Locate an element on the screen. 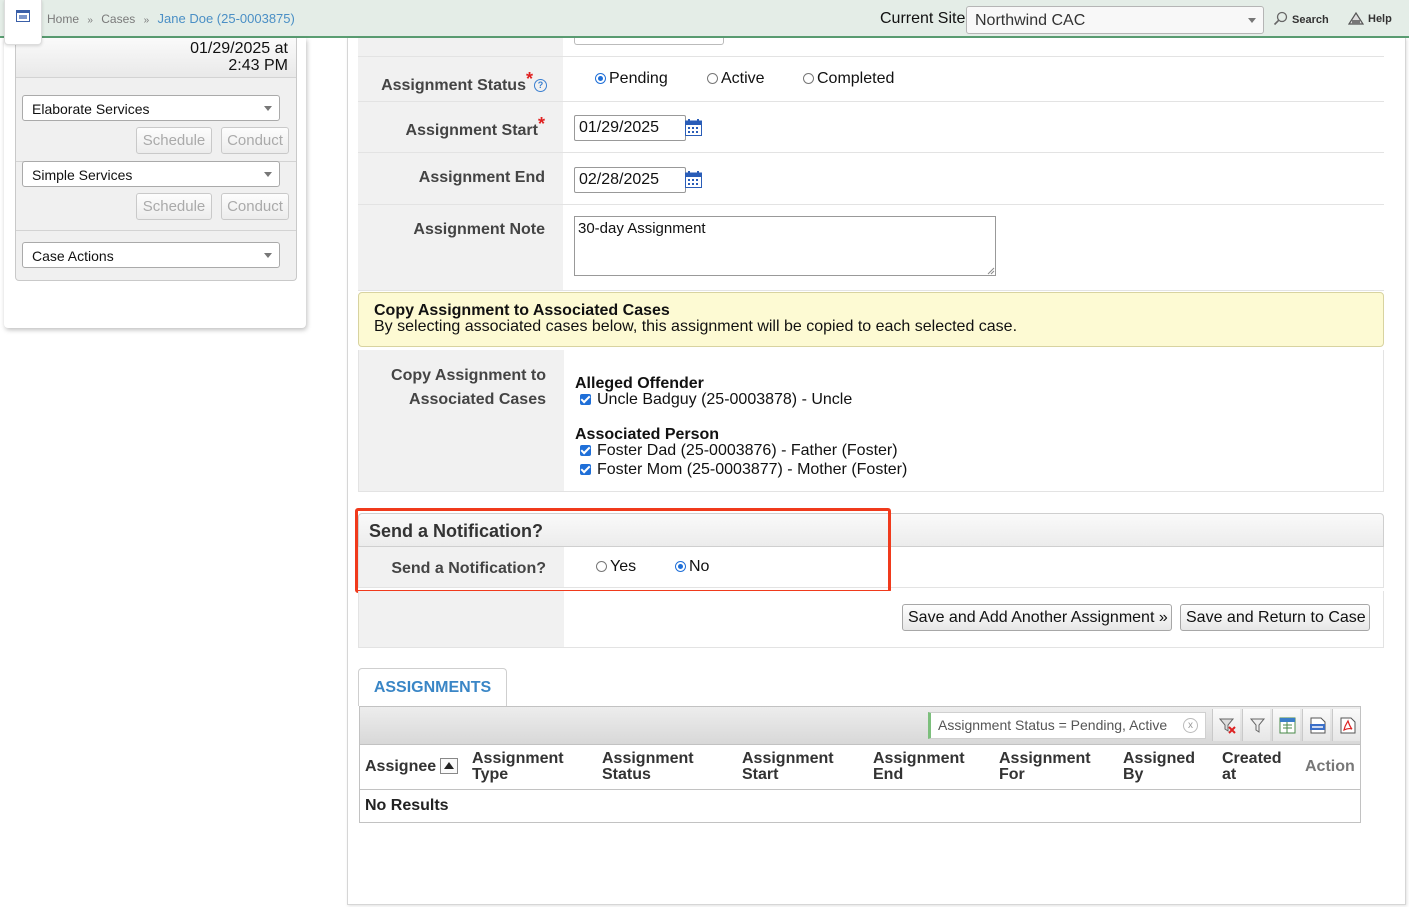  pdf-export-icon is located at coordinates (1348, 725).